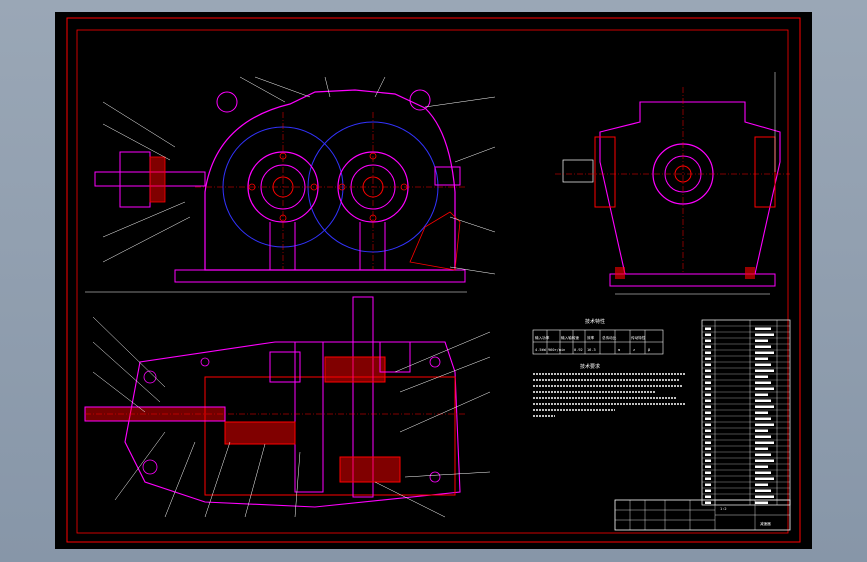 The width and height of the screenshot is (867, 562). What do you see at coordinates (672, 183) in the screenshot?
I see `side-view` at bounding box center [672, 183].